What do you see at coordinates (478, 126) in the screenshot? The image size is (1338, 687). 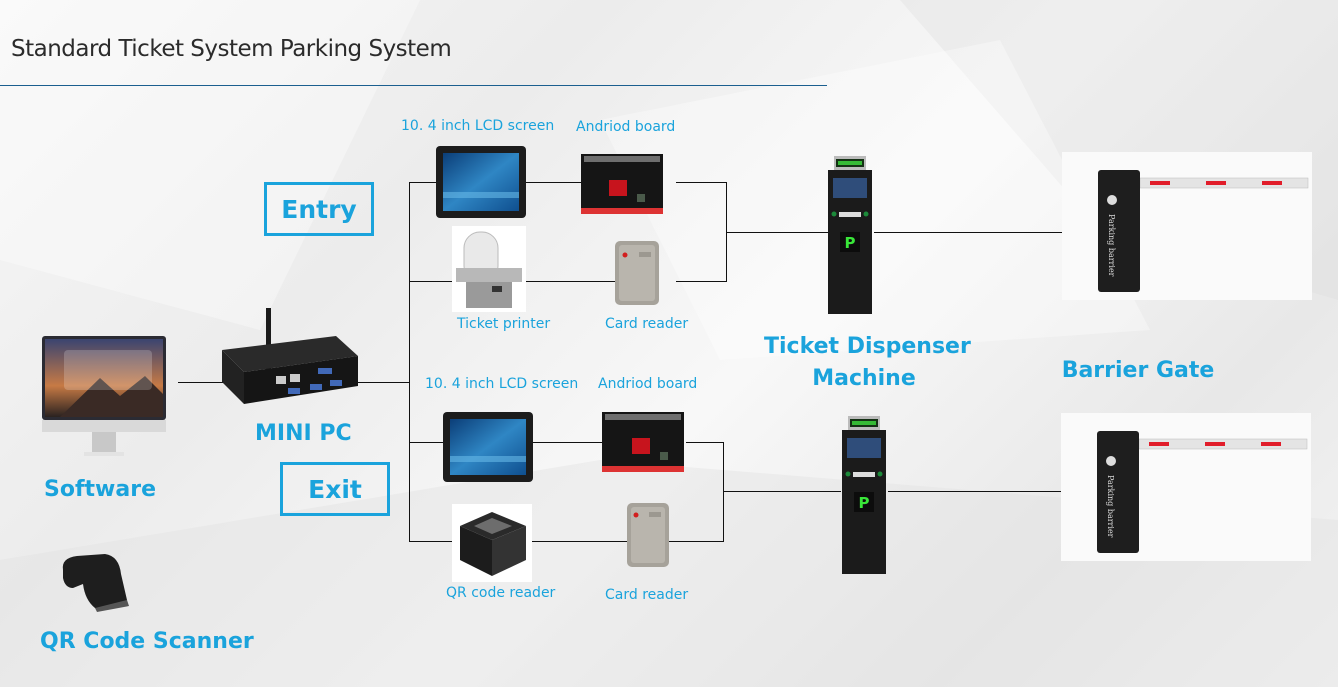 I see `entry-lcd-label: 10. 4 inch LCD screen` at bounding box center [478, 126].